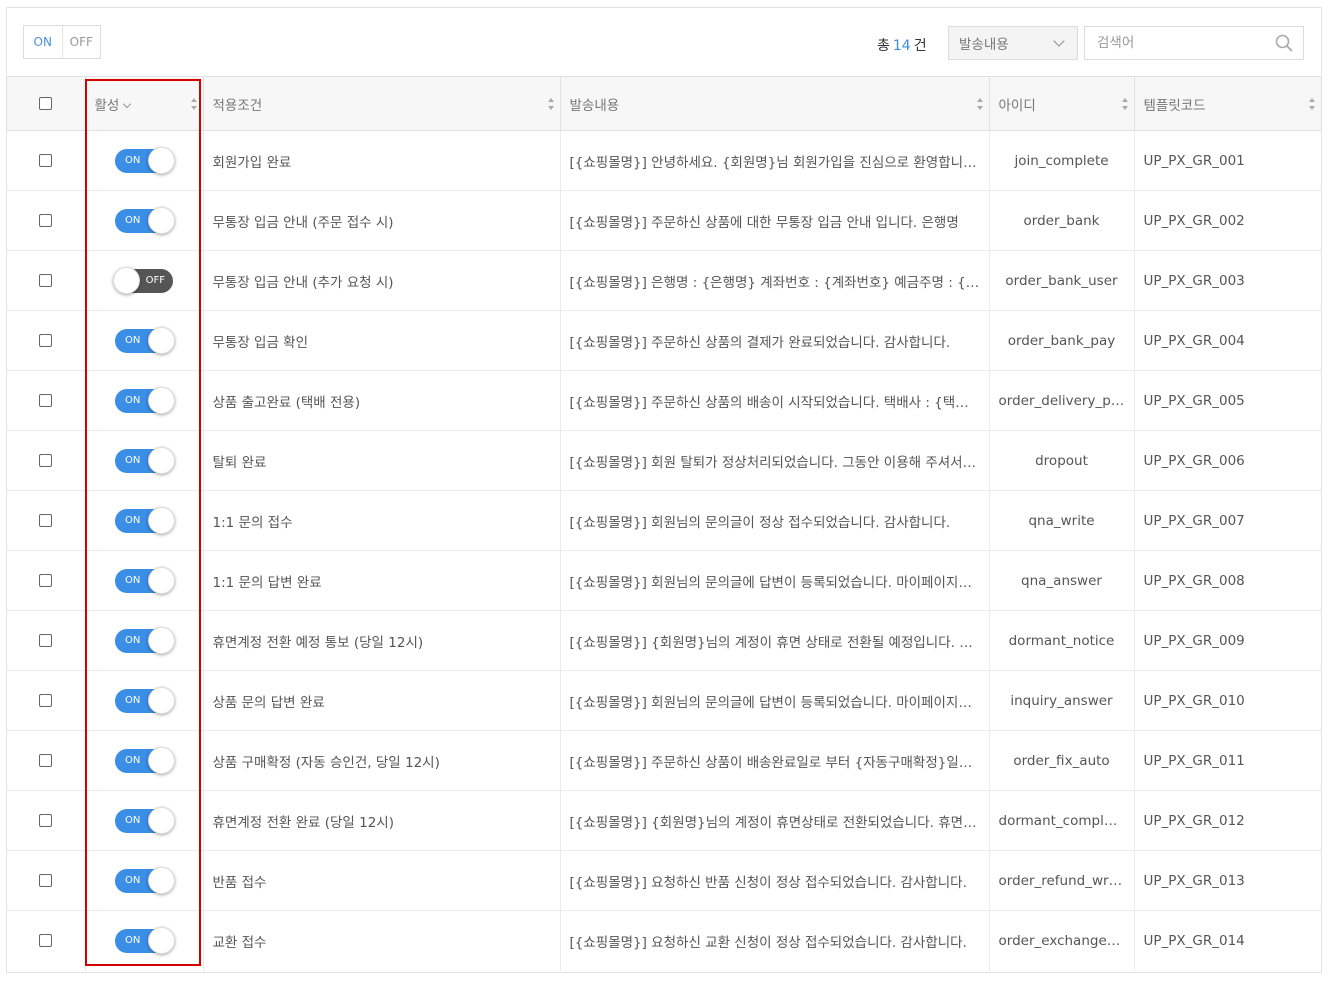  I want to click on search-input, so click(1185, 43).